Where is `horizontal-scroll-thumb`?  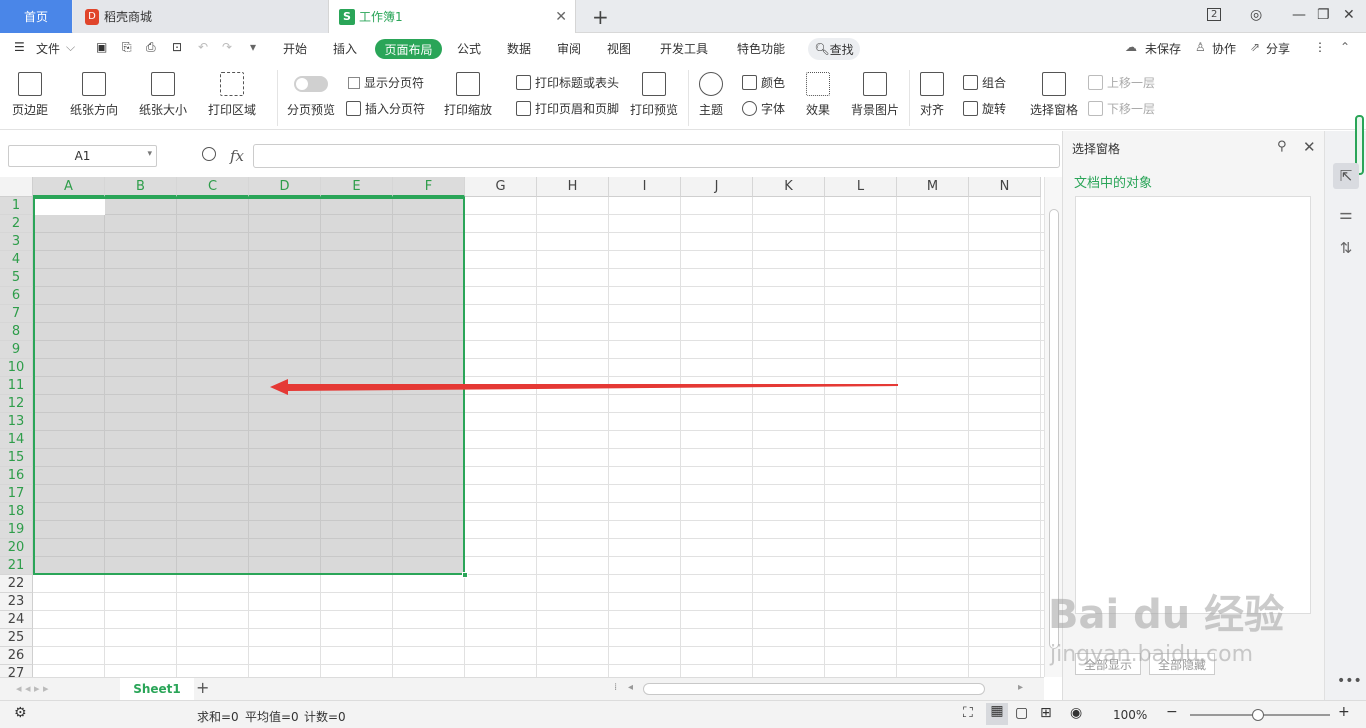
horizontal-scroll-thumb is located at coordinates (814, 689).